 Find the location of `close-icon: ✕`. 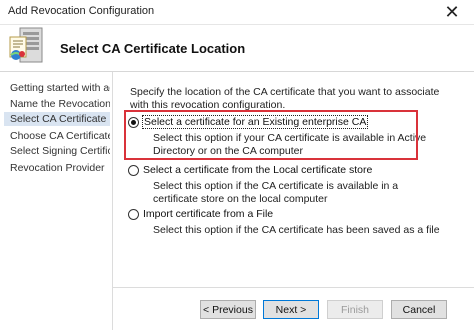

close-icon: ✕ is located at coordinates (452, 11).